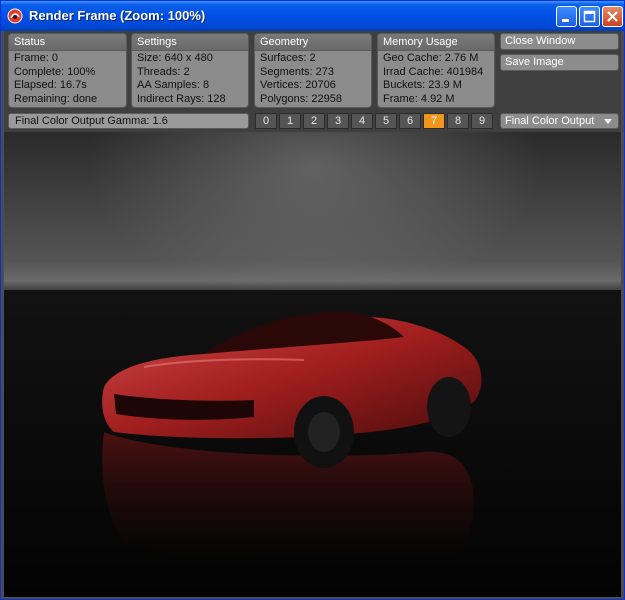 This screenshot has height=600, width=625. What do you see at coordinates (436, 42) in the screenshot?
I see `memory-panel-title: Memory Usage` at bounding box center [436, 42].